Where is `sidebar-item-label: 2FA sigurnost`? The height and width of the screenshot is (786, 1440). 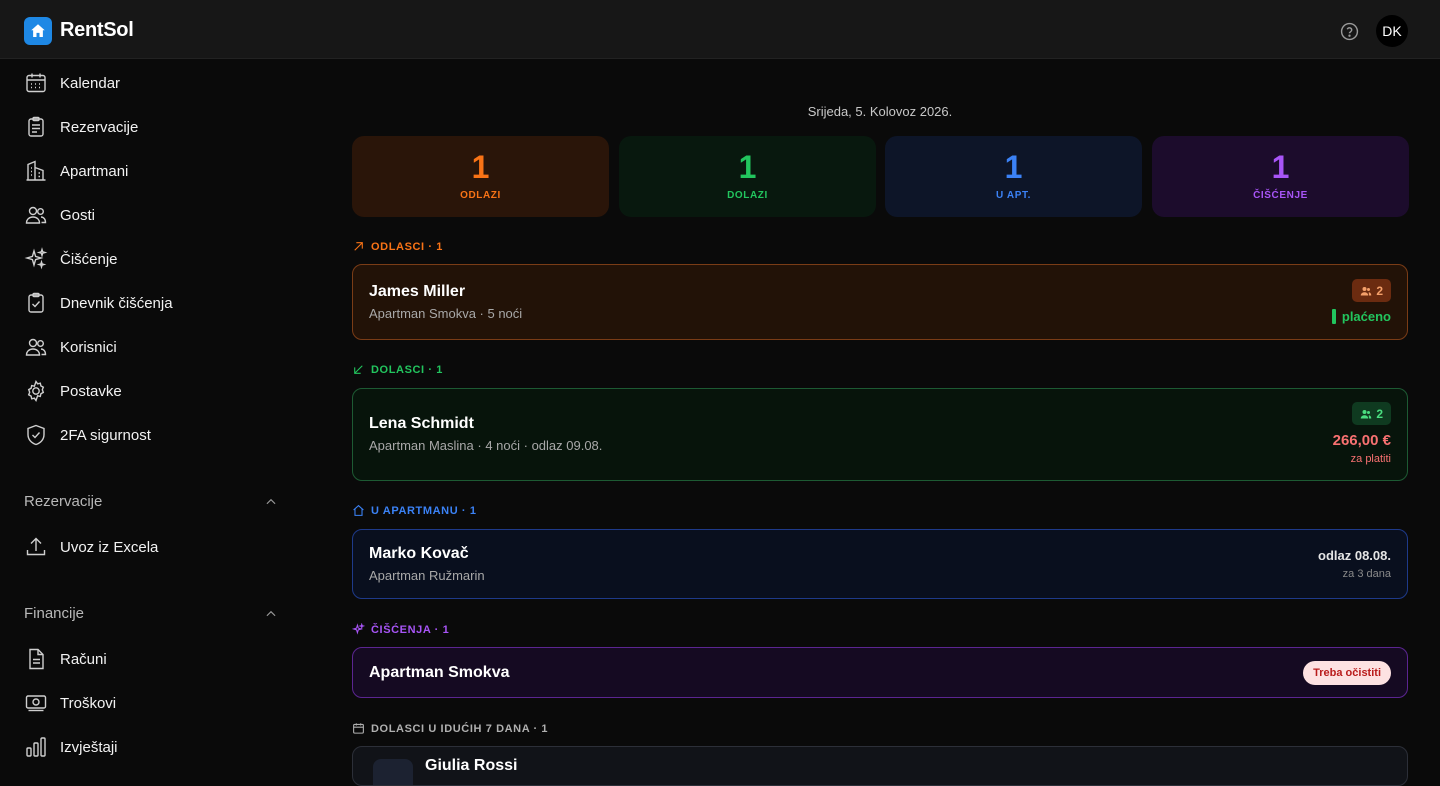
sidebar-item-label: 2FA sigurnost is located at coordinates (105, 435).